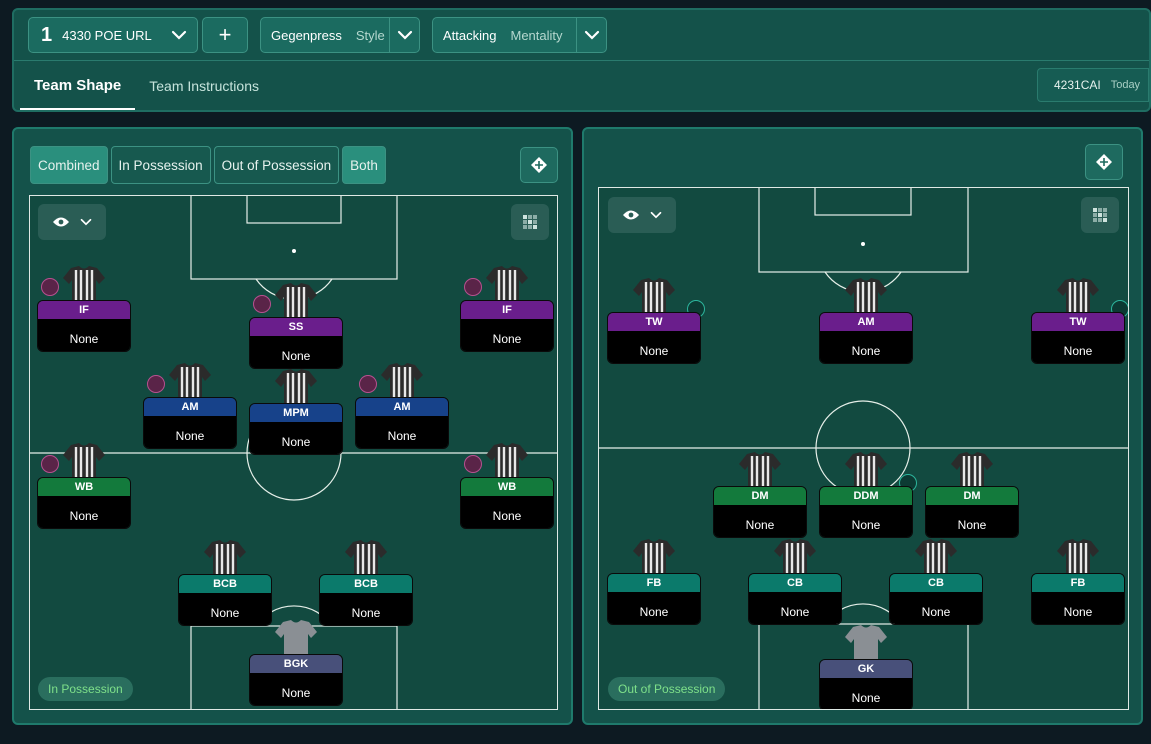 This screenshot has height=744, width=1151. Describe the element at coordinates (1078, 583) in the screenshot. I see `role-label: FB` at that location.